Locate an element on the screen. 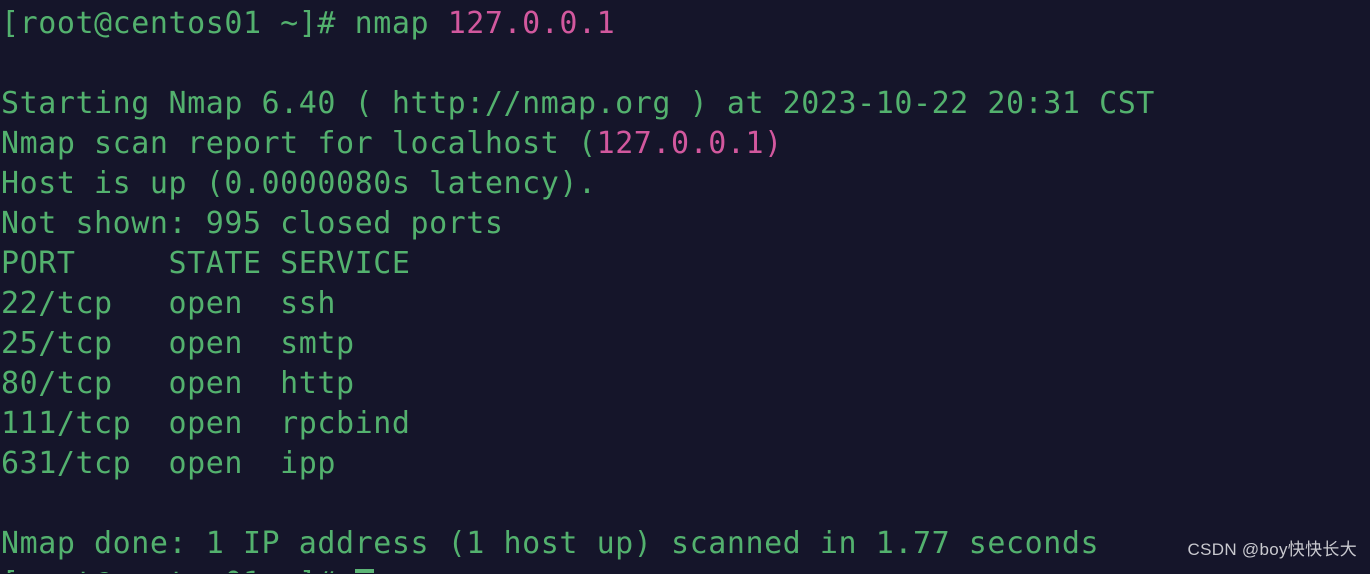 Image resolution: width=1370 pixels, height=574 pixels. csdn-watermark: CSDN @boy快快长大 is located at coordinates (1272, 549).